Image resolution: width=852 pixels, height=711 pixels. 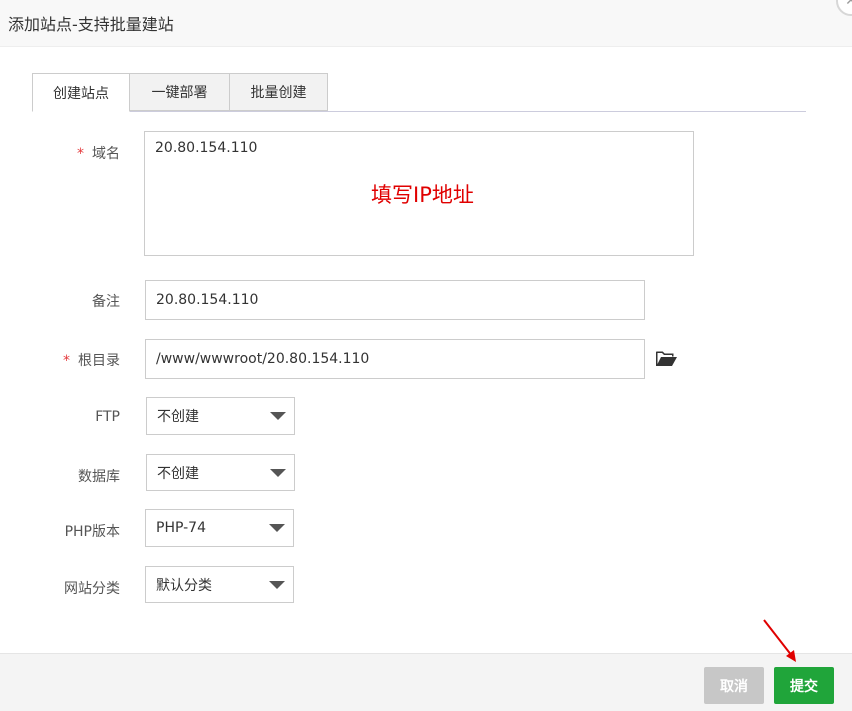 What do you see at coordinates (92, 532) in the screenshot?
I see `php-version-label: PHP版本` at bounding box center [92, 532].